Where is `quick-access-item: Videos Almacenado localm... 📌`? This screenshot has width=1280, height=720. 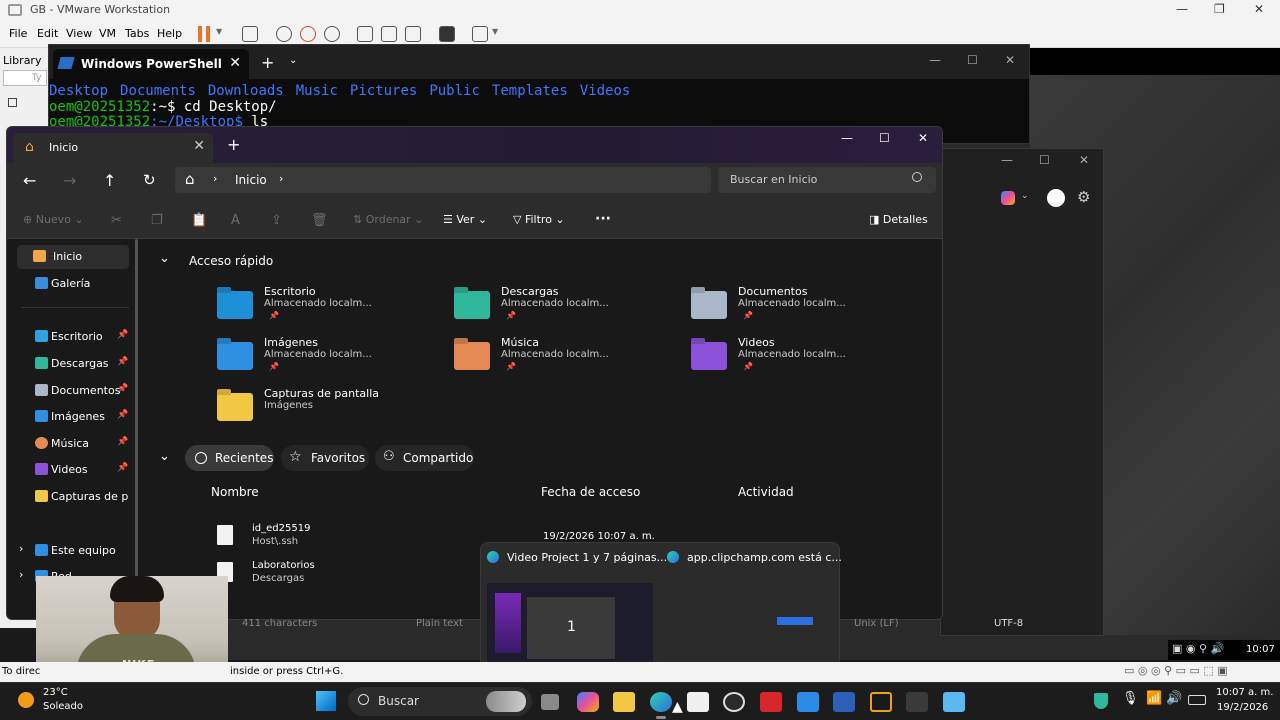
quick-access-item: Videos Almacenado localm... 📌 is located at coordinates (806, 358).